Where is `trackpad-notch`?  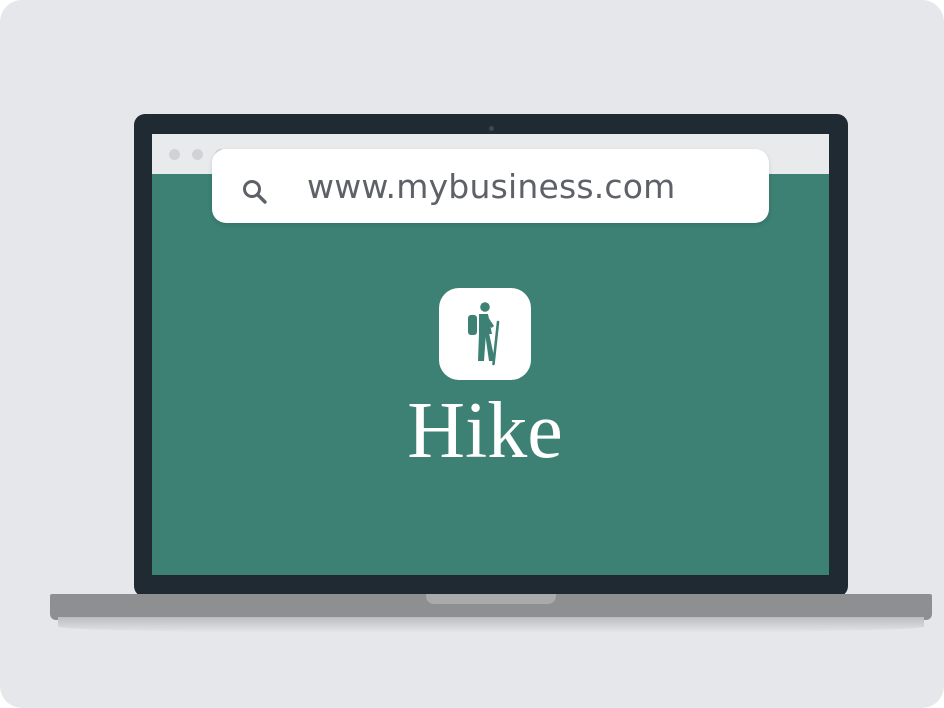
trackpad-notch is located at coordinates (491, 599).